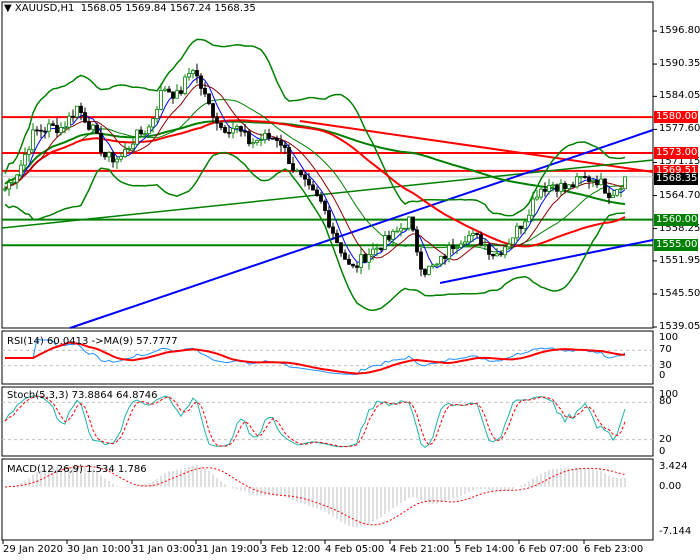  What do you see at coordinates (485, 549) in the screenshot?
I see `time-axis-label: 5 Feb 14:00` at bounding box center [485, 549].